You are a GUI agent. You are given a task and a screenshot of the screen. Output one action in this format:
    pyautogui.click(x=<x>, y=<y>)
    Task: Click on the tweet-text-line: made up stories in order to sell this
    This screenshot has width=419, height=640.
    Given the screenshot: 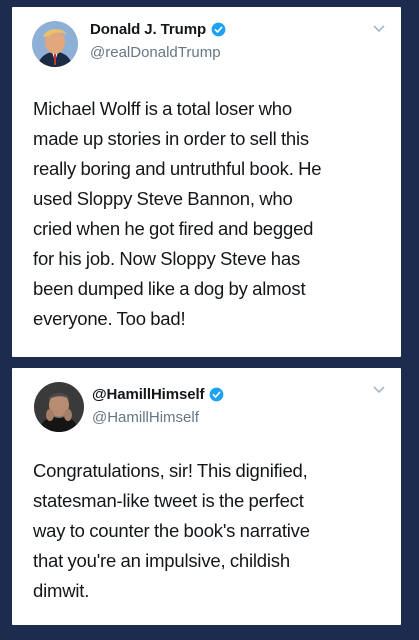 What is the action you would take?
    pyautogui.click(x=171, y=138)
    